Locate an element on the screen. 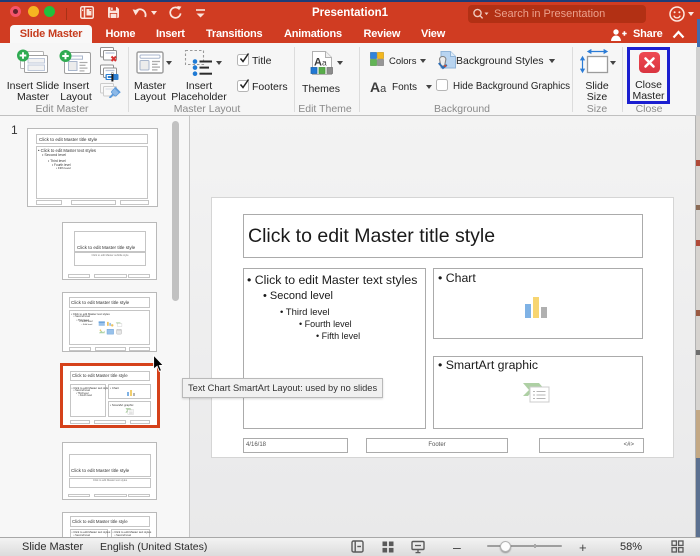 The image size is (700, 556). svg-text: Aa is located at coordinates (320, 63).